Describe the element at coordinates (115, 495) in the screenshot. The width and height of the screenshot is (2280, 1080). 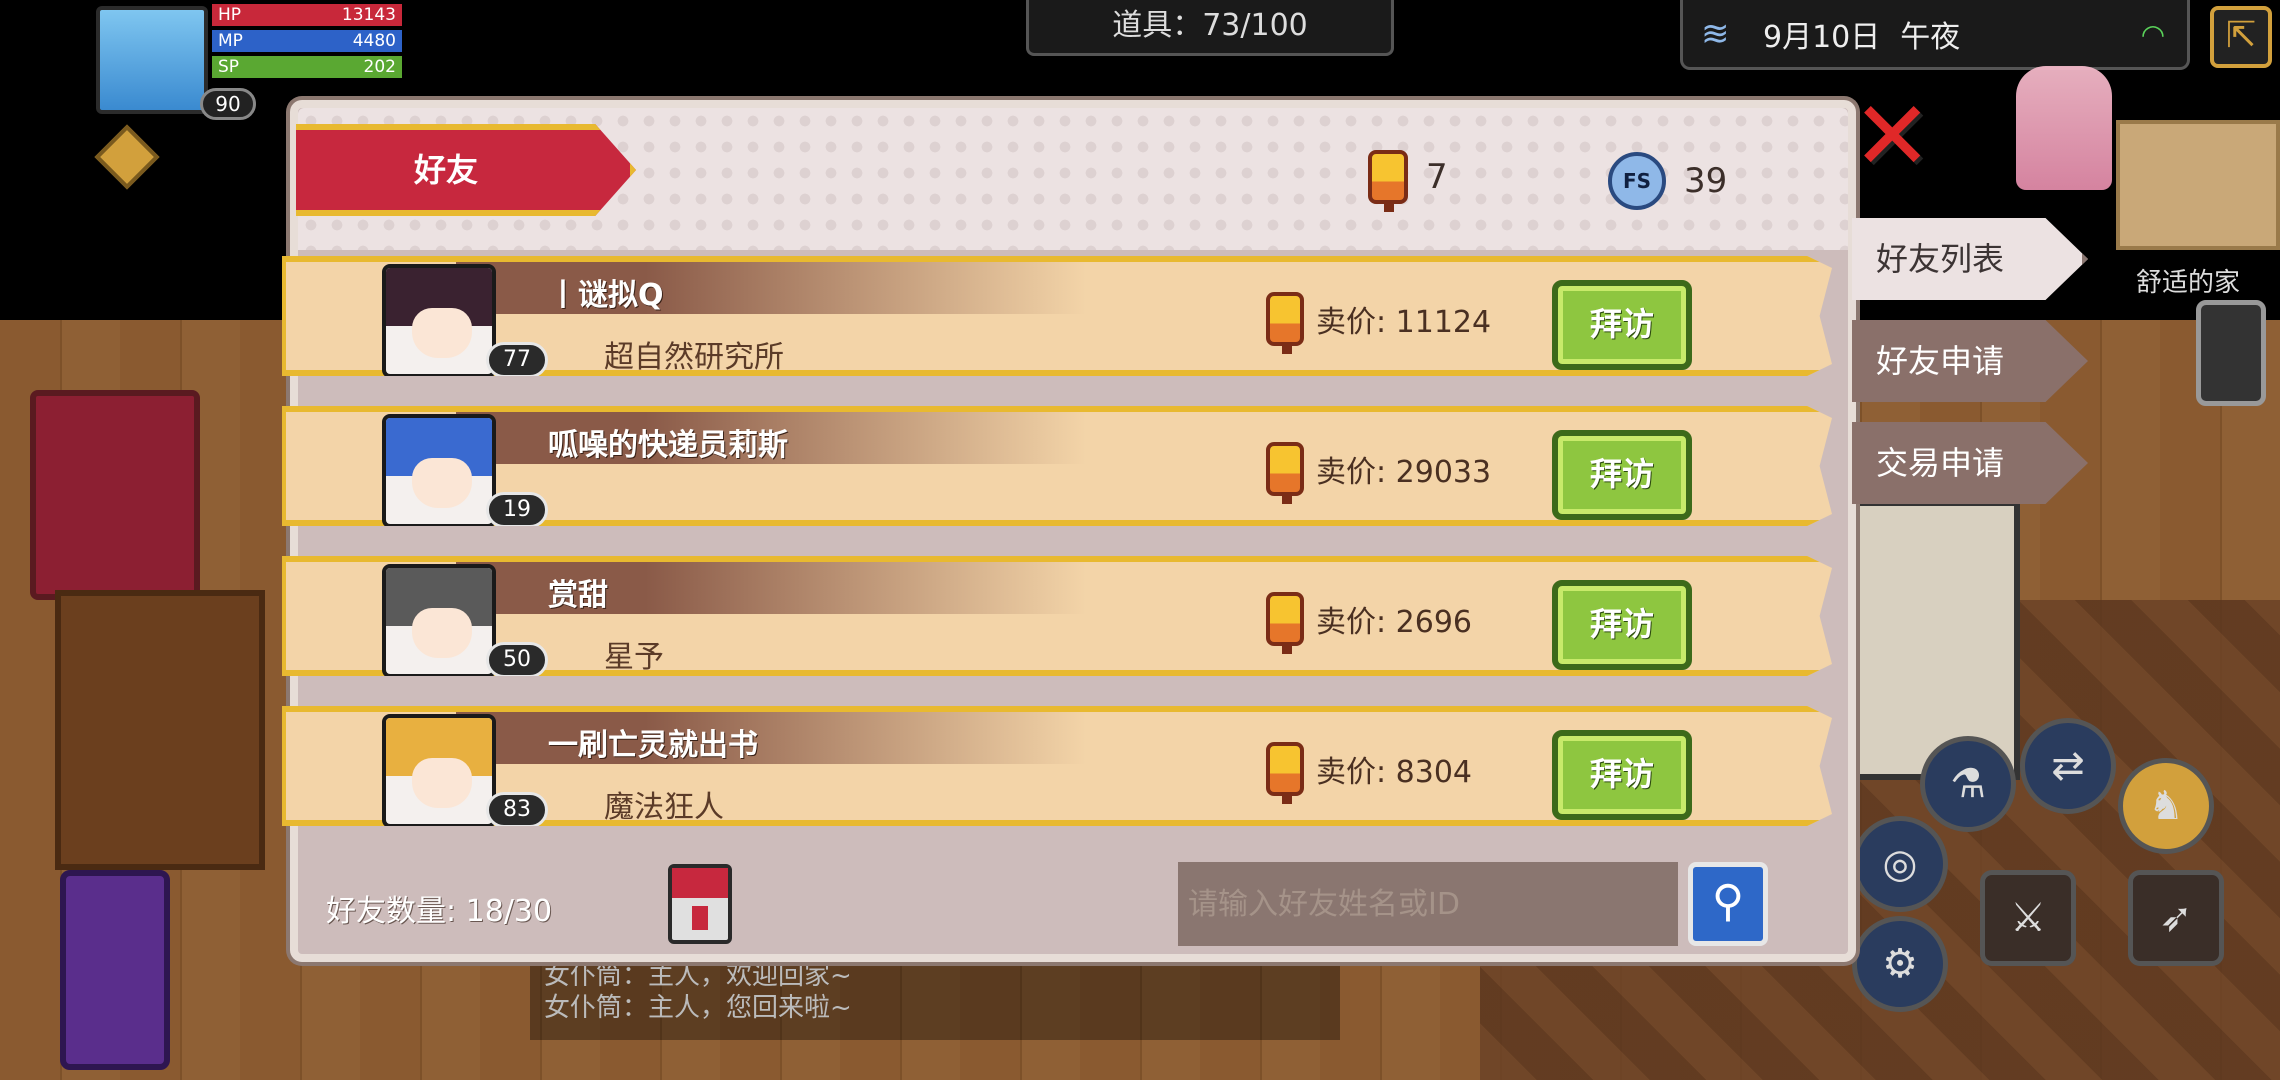
I see `bed-furniture` at that location.